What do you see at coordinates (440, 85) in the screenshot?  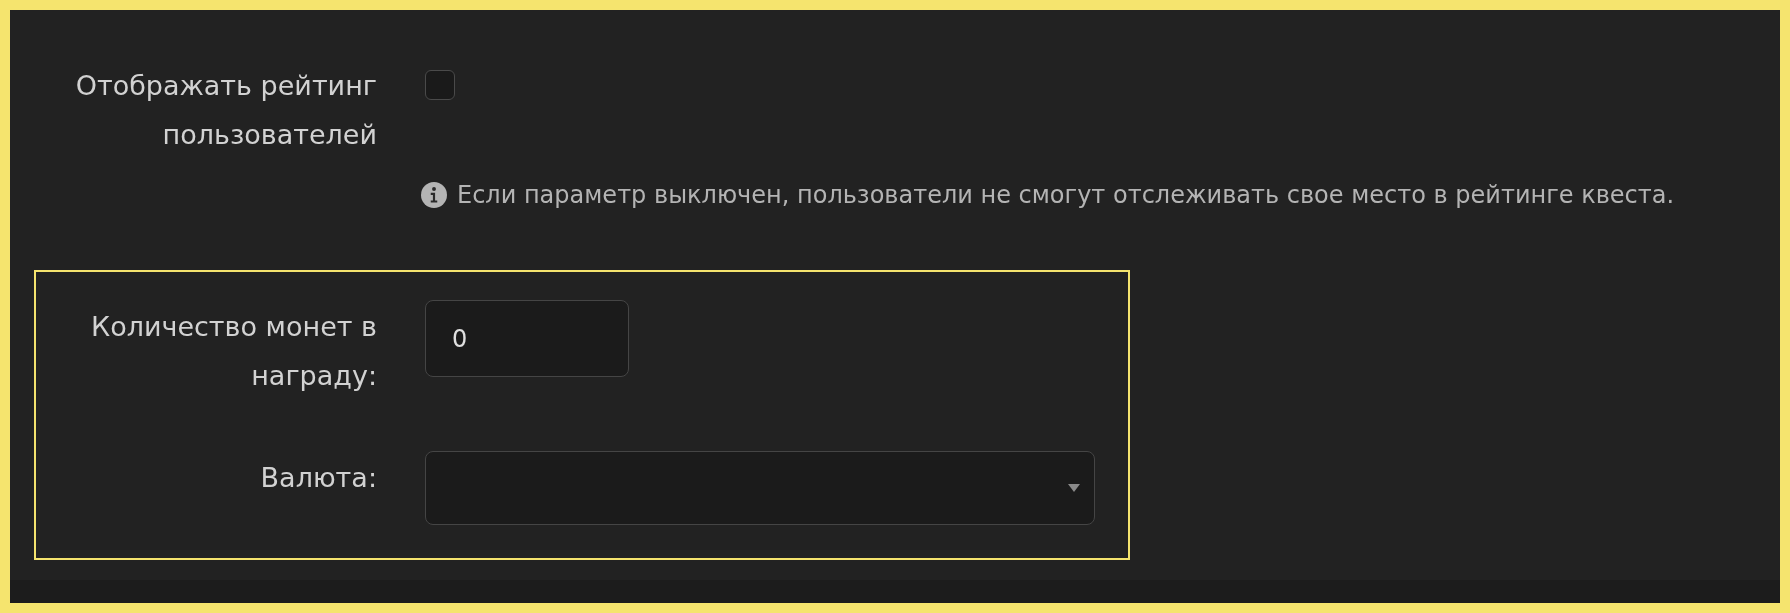 I see `checkbox` at bounding box center [440, 85].